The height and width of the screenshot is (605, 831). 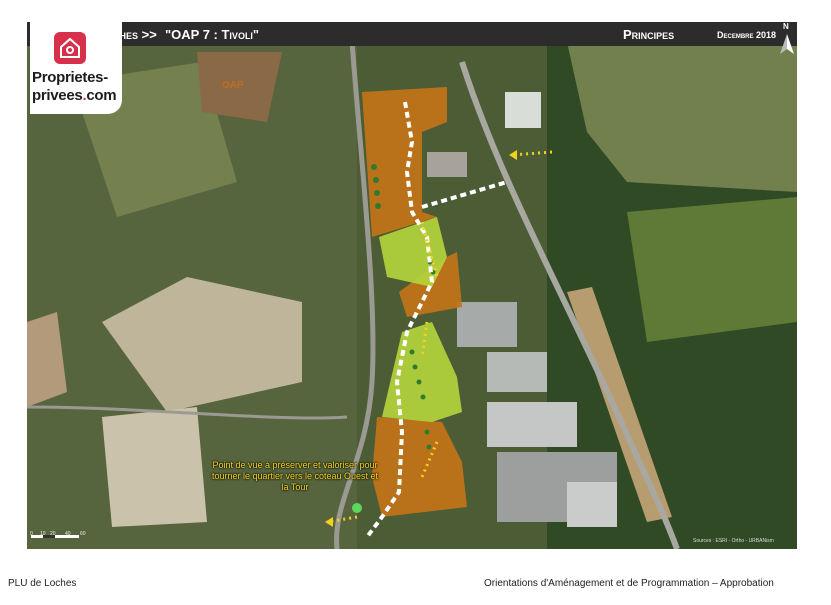 What do you see at coordinates (42, 583) in the screenshot?
I see `footer-left: PLU de Loches` at bounding box center [42, 583].